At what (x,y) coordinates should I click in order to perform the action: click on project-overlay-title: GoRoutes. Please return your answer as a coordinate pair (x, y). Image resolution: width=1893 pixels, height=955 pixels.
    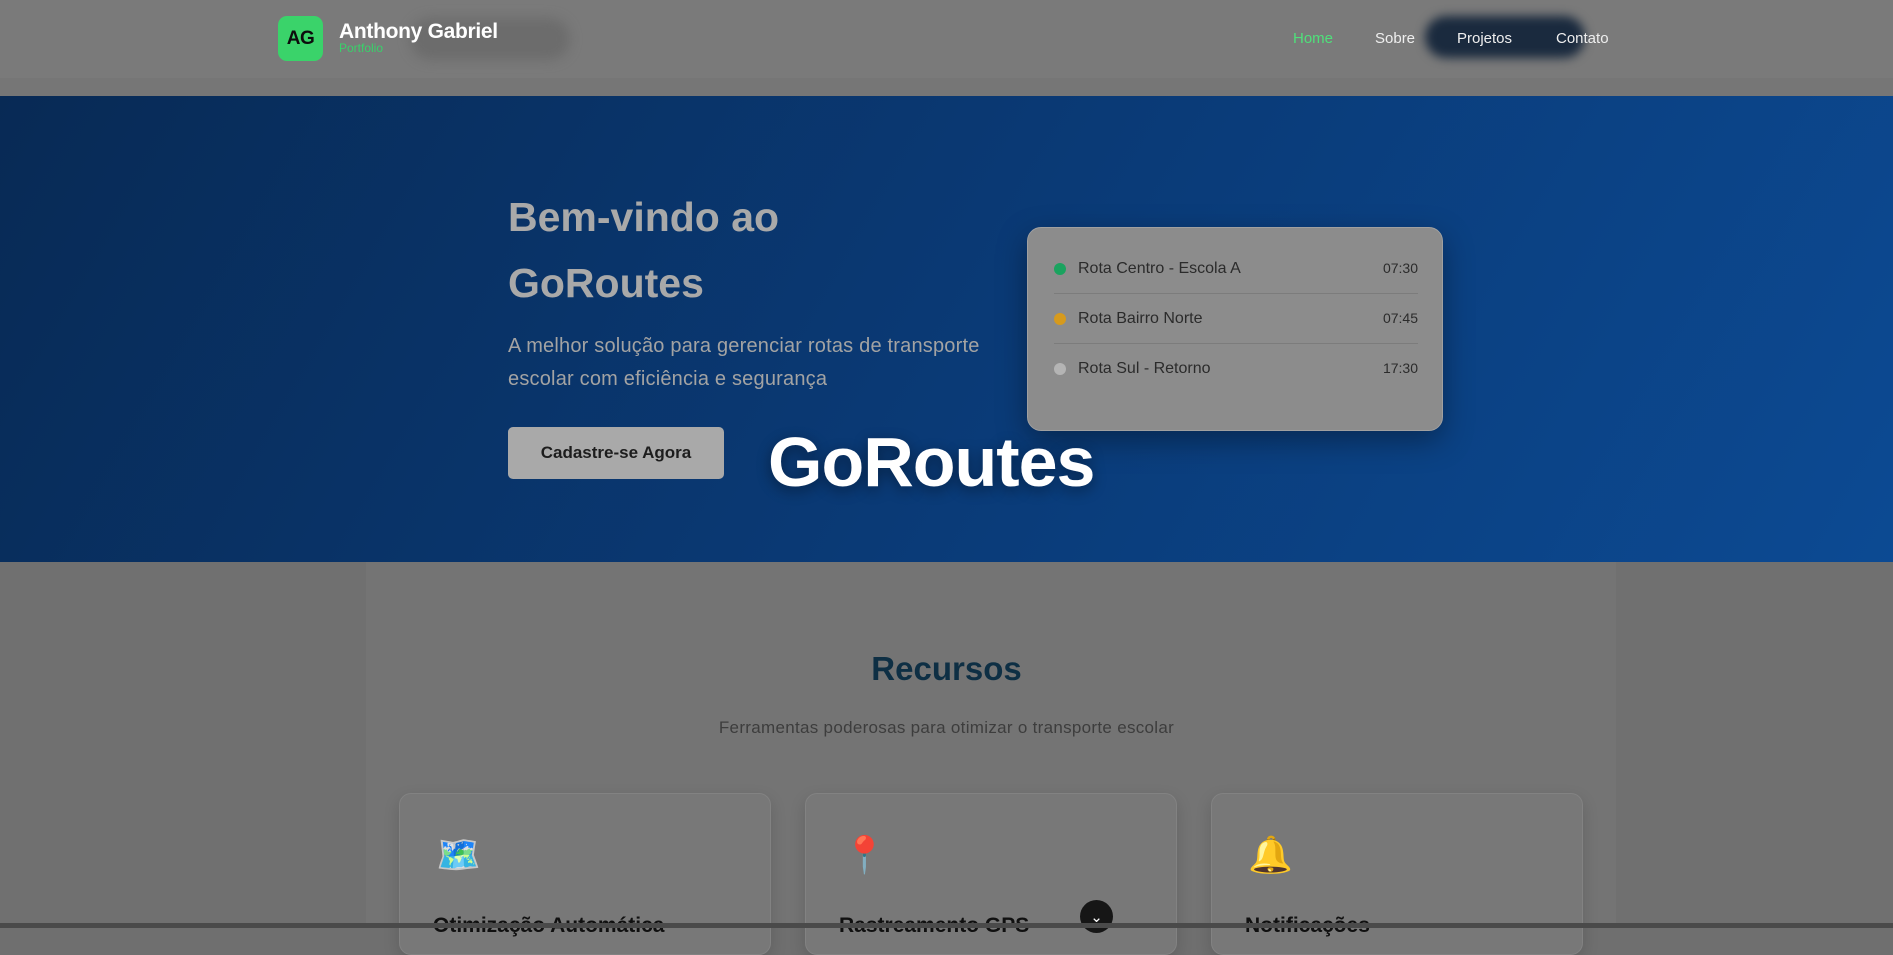
    Looking at the image, I should click on (931, 462).